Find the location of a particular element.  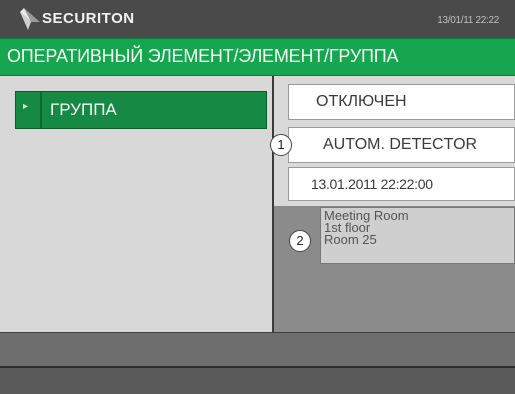

callout-marker-2: 2 is located at coordinates (300, 241).